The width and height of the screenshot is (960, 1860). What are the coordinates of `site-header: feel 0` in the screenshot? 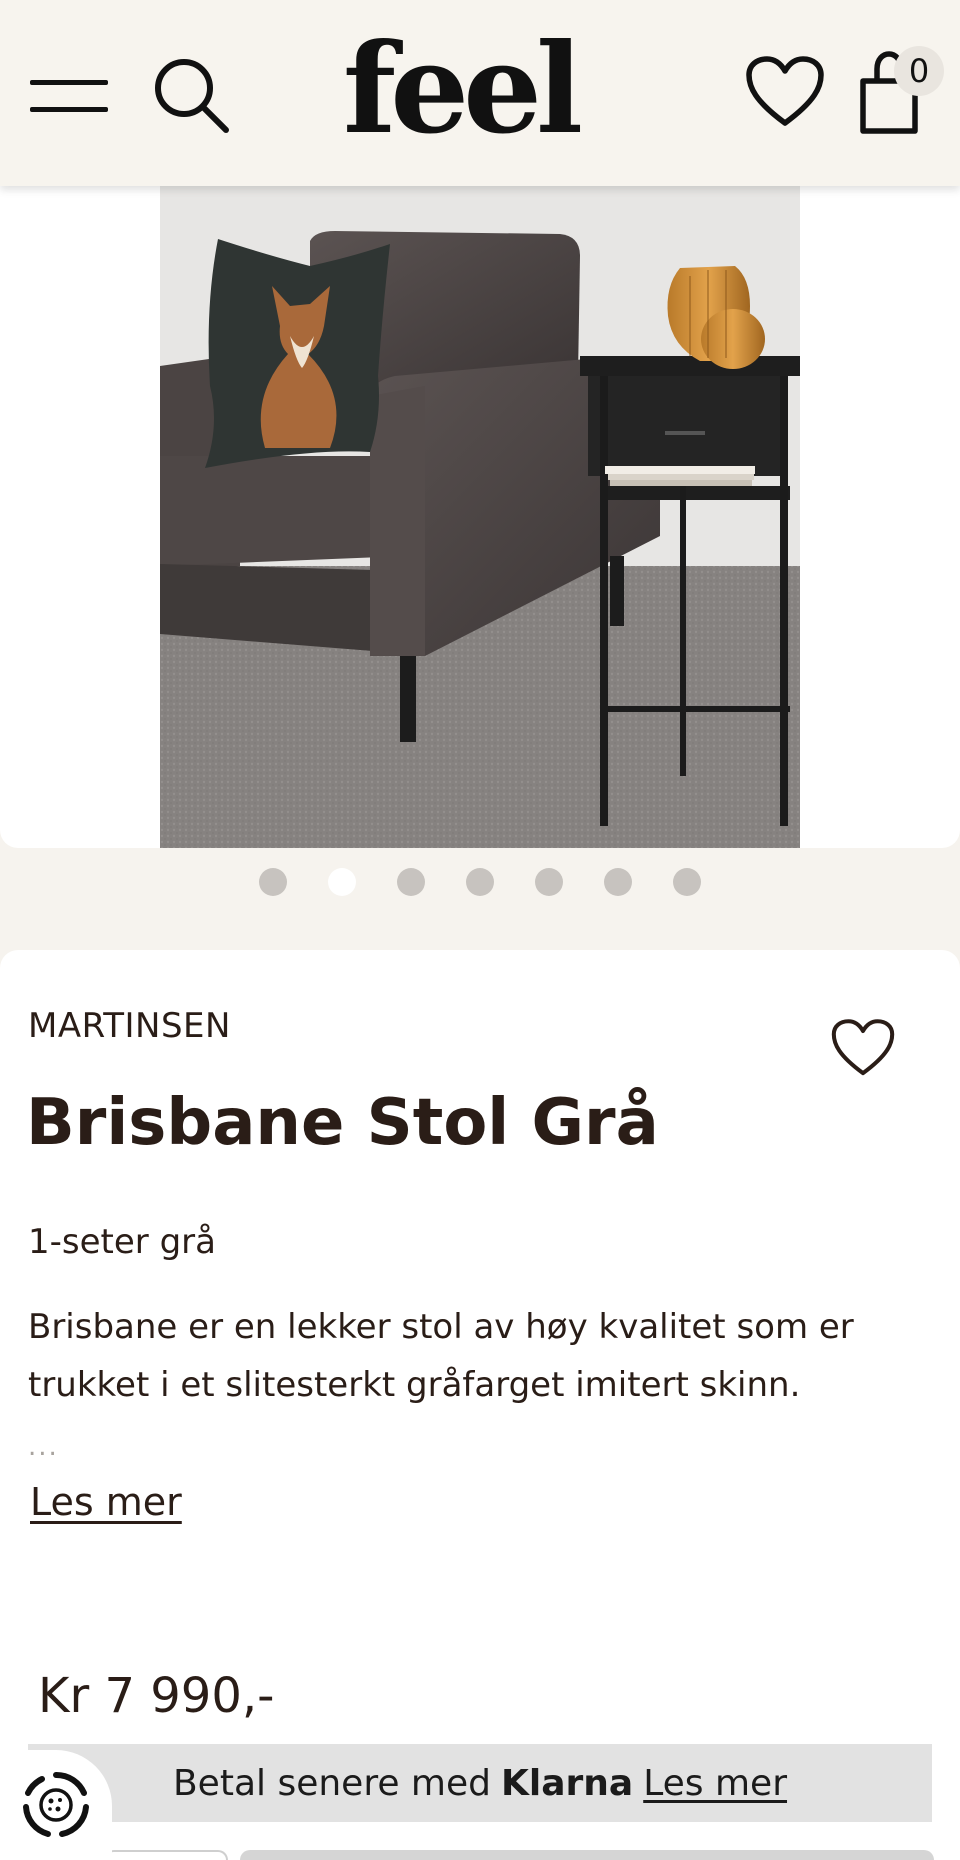 It's located at (480, 93).